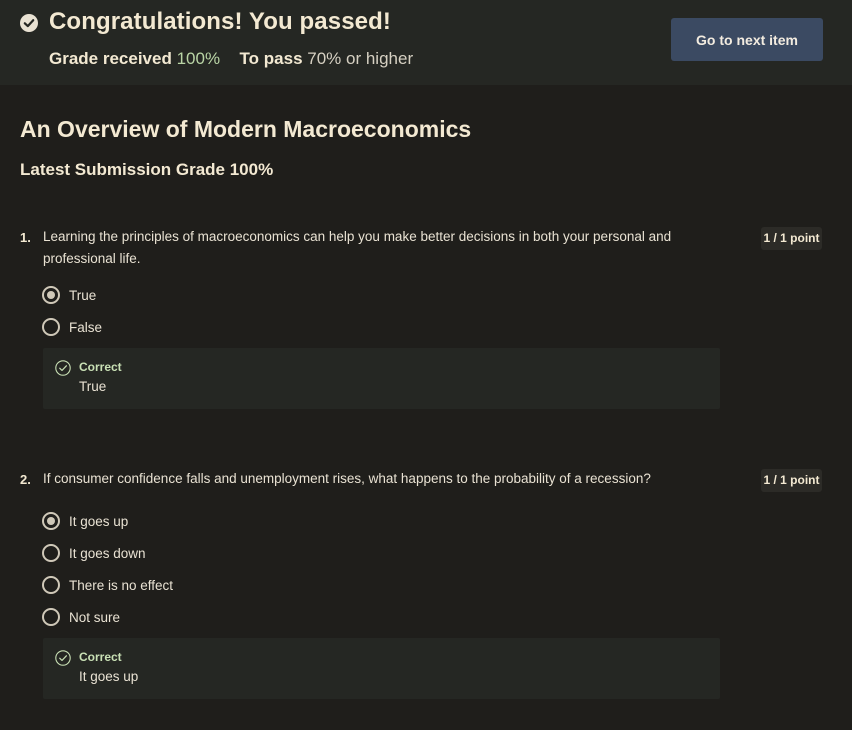 The height and width of the screenshot is (730, 852). What do you see at coordinates (271, 58) in the screenshot?
I see `to-pass-label: To pass` at bounding box center [271, 58].